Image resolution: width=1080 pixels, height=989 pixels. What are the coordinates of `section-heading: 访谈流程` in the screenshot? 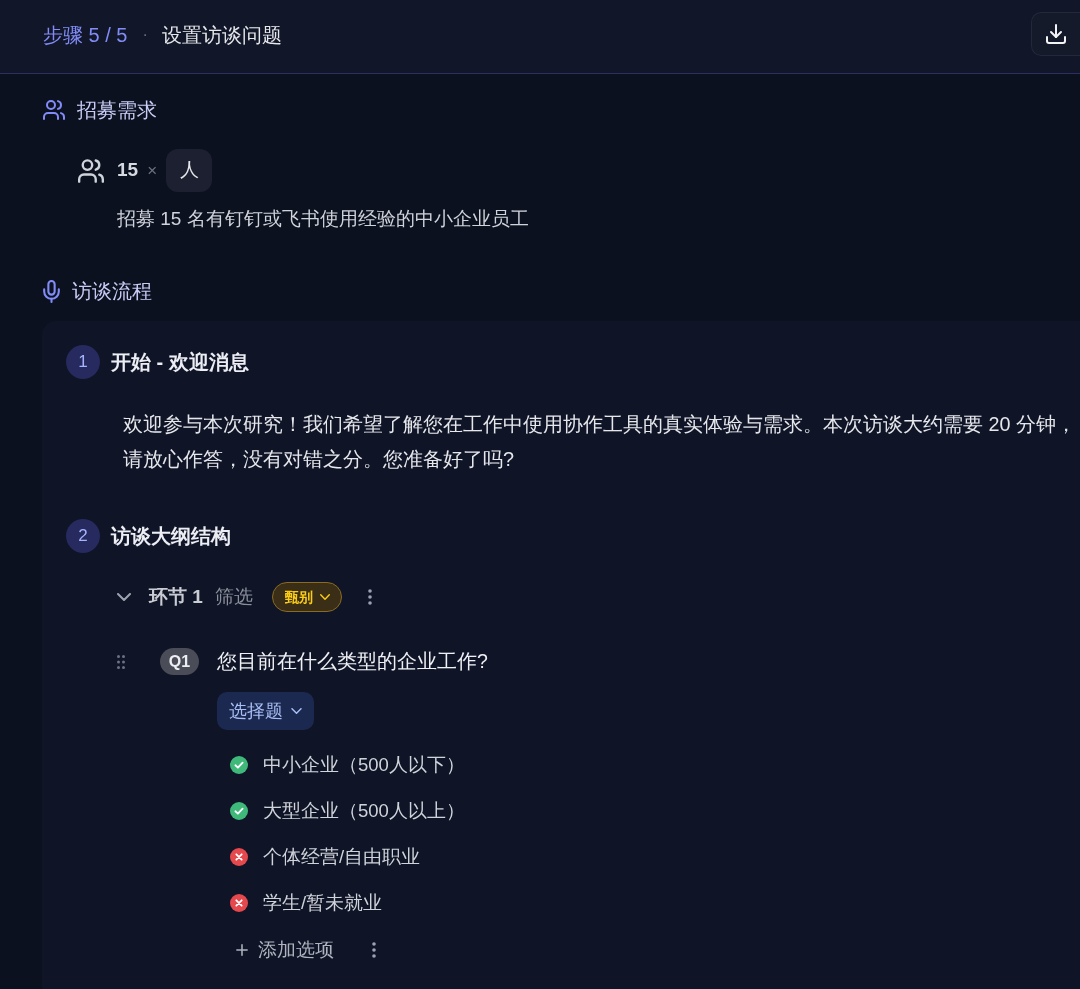 It's located at (112, 291).